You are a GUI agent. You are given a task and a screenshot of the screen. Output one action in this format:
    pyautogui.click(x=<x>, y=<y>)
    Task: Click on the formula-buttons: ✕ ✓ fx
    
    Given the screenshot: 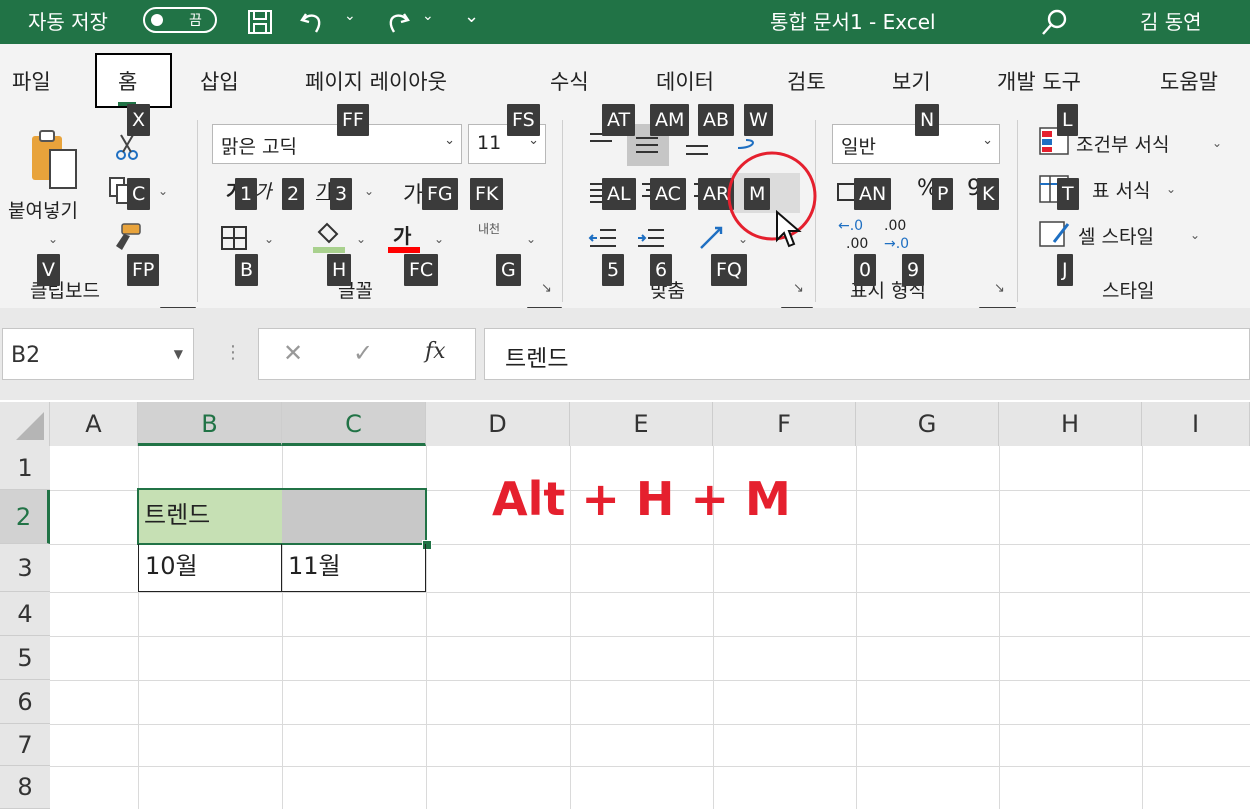 What is the action you would take?
    pyautogui.click(x=367, y=354)
    